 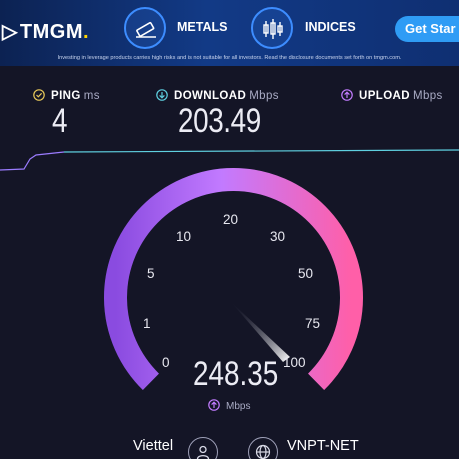 I want to click on current-speed-unit-row: Mbps, so click(x=229, y=405).